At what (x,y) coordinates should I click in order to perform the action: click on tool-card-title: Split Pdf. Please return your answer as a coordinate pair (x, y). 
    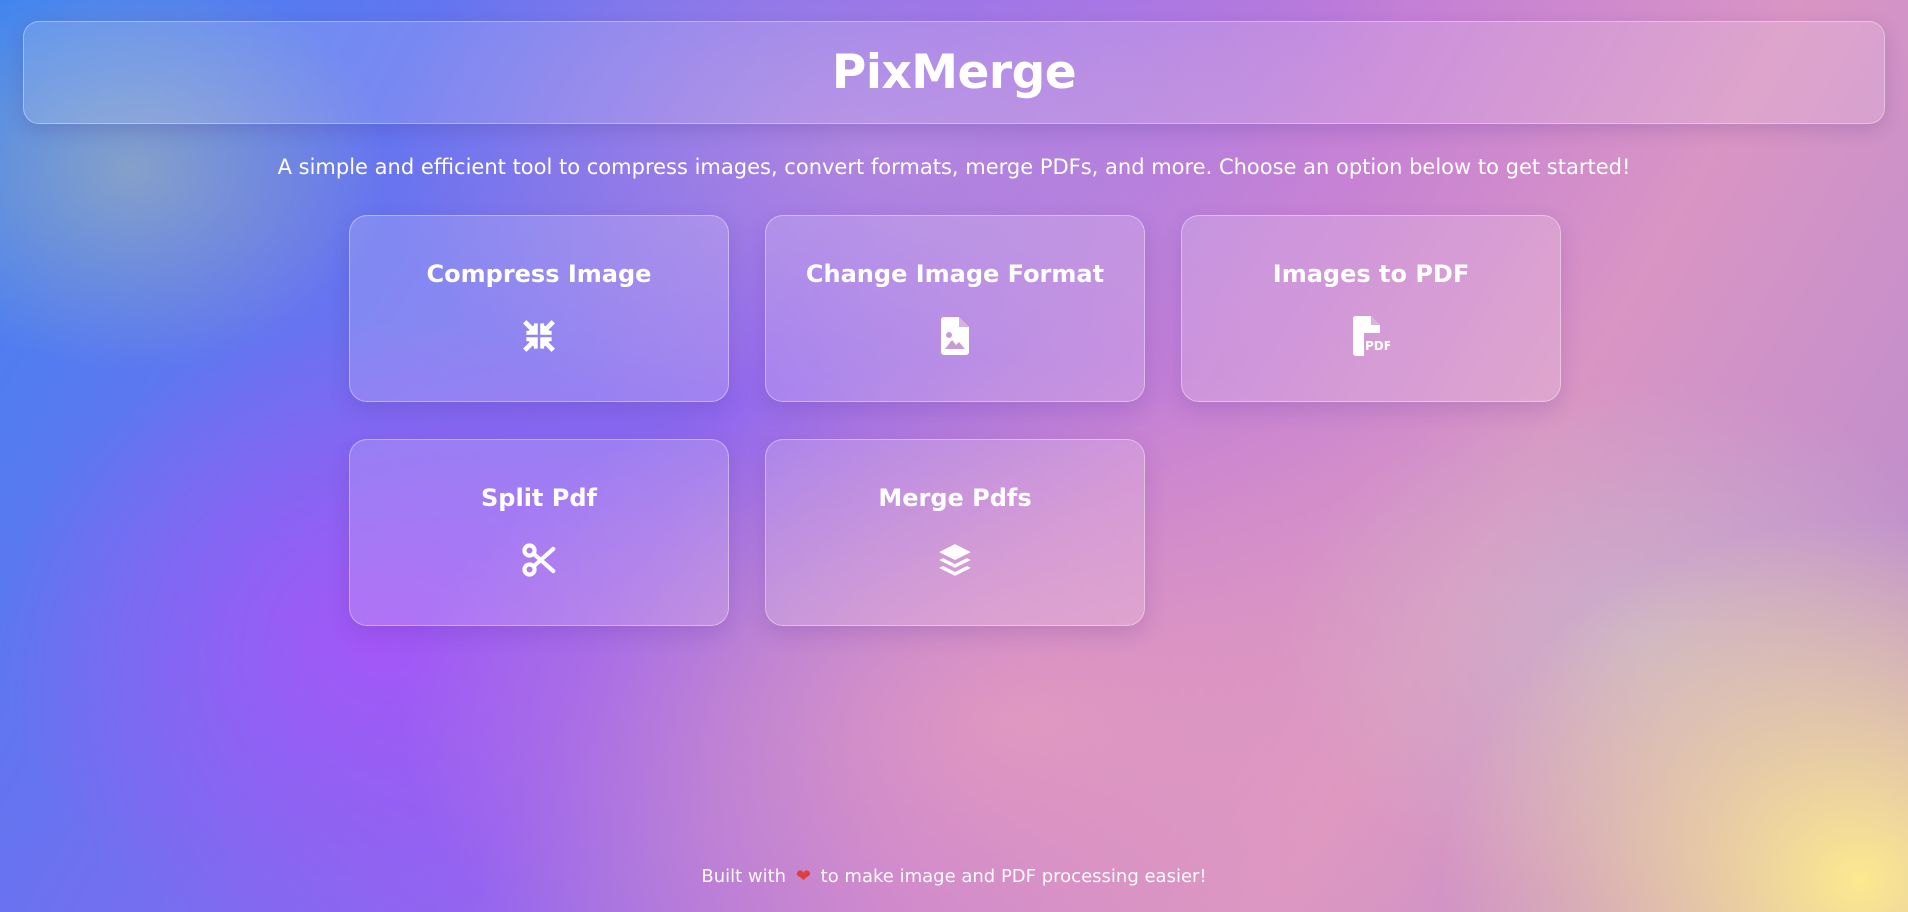
    Looking at the image, I should click on (539, 498).